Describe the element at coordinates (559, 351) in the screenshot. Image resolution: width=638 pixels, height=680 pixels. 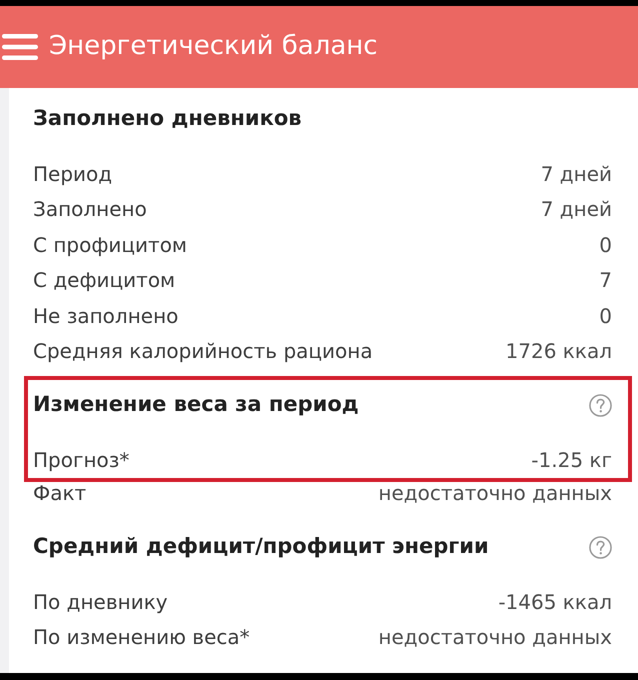
I see `row-value: 1726 ккал` at that location.